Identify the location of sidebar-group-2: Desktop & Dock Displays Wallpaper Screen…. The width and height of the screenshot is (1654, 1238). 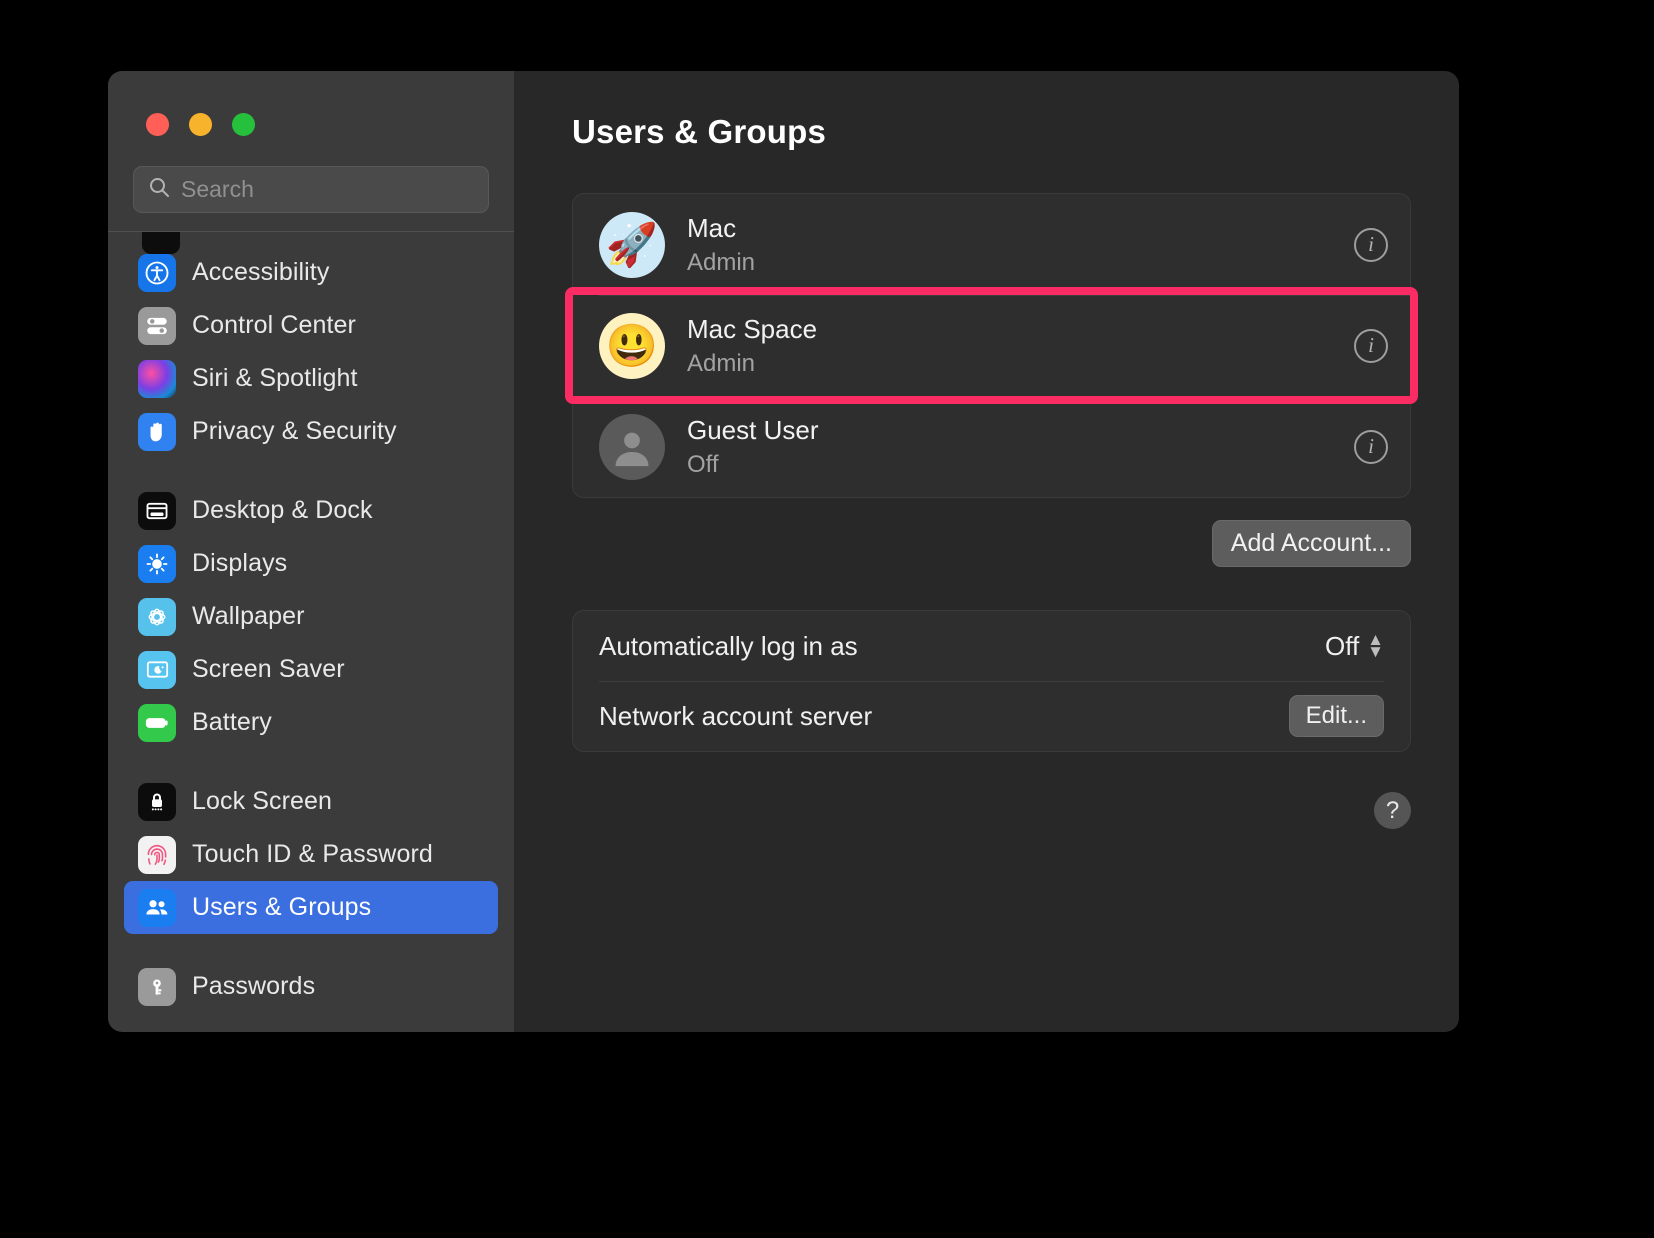
(311, 616).